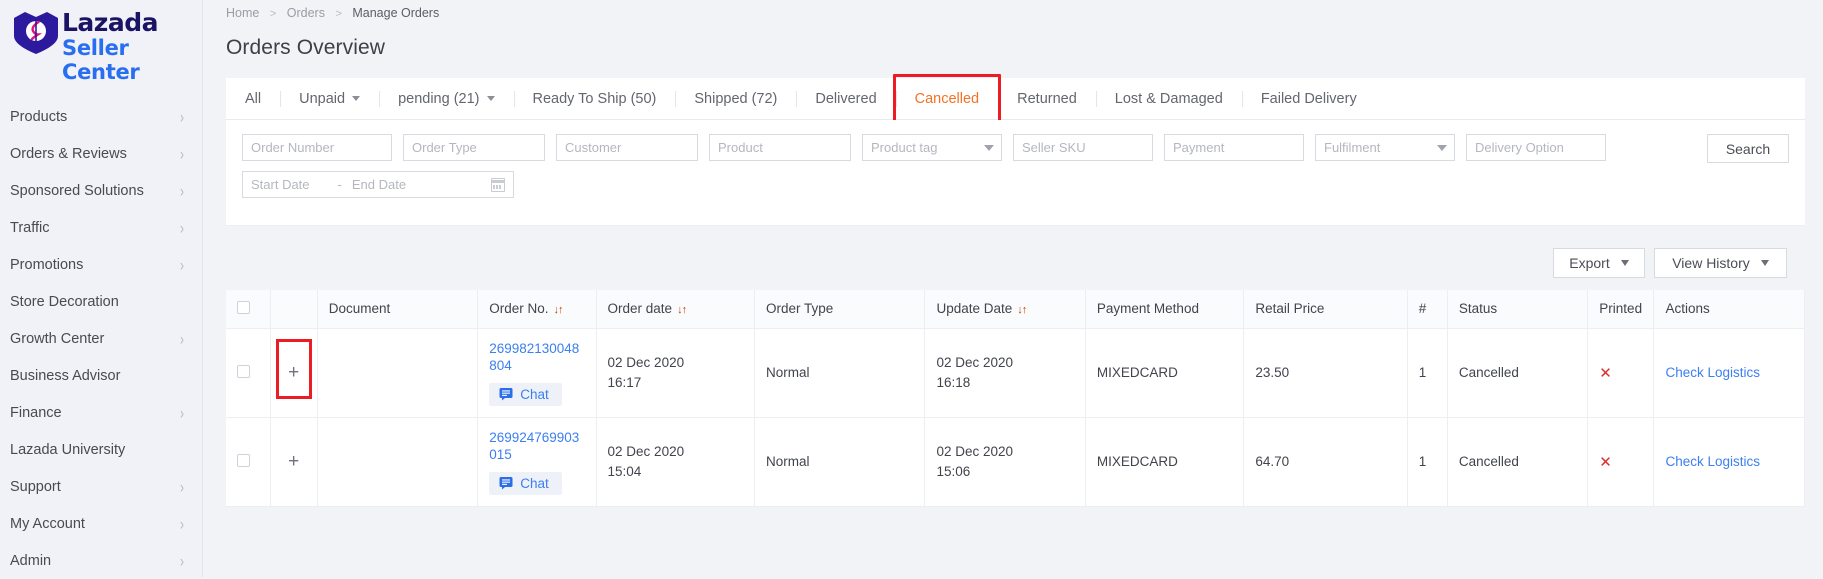  What do you see at coordinates (1589, 263) in the screenshot?
I see `export-label: Export` at bounding box center [1589, 263].